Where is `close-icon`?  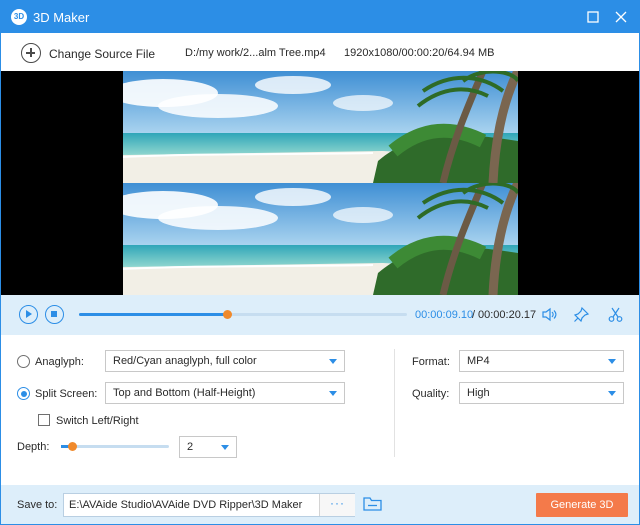 close-icon is located at coordinates (621, 17).